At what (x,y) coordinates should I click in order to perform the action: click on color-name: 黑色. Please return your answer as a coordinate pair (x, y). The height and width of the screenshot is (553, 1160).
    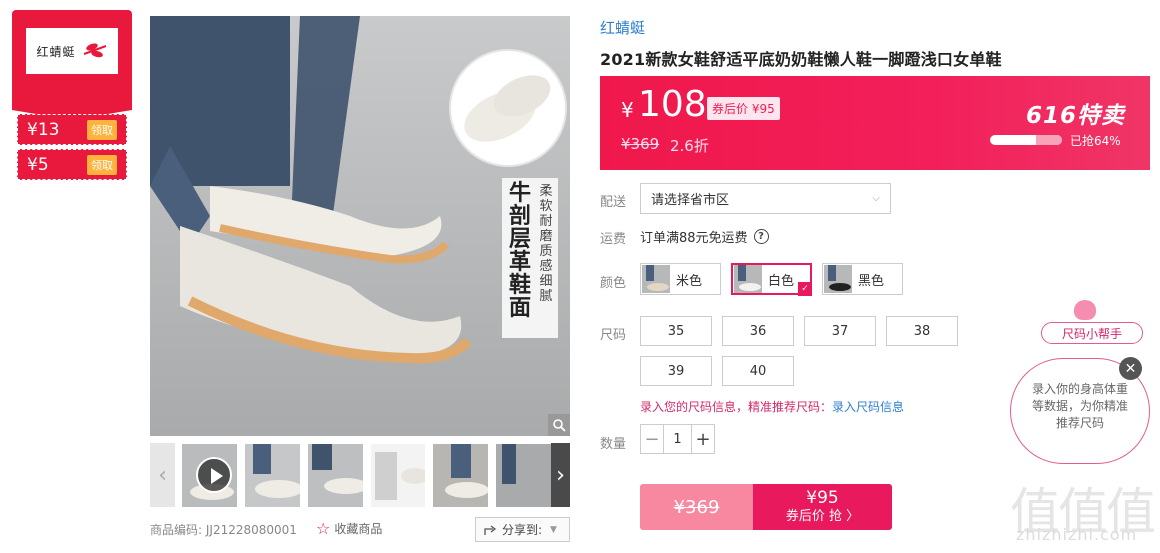
    Looking at the image, I should click on (871, 281).